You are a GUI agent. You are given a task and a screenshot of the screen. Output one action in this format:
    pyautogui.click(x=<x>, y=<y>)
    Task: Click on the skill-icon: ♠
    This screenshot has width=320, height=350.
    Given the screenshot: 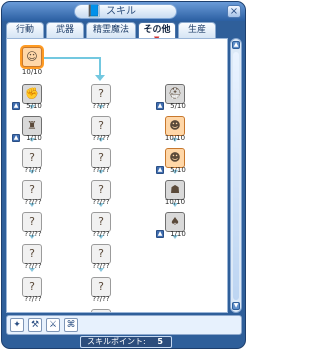 What is the action you would take?
    pyautogui.click(x=175, y=222)
    